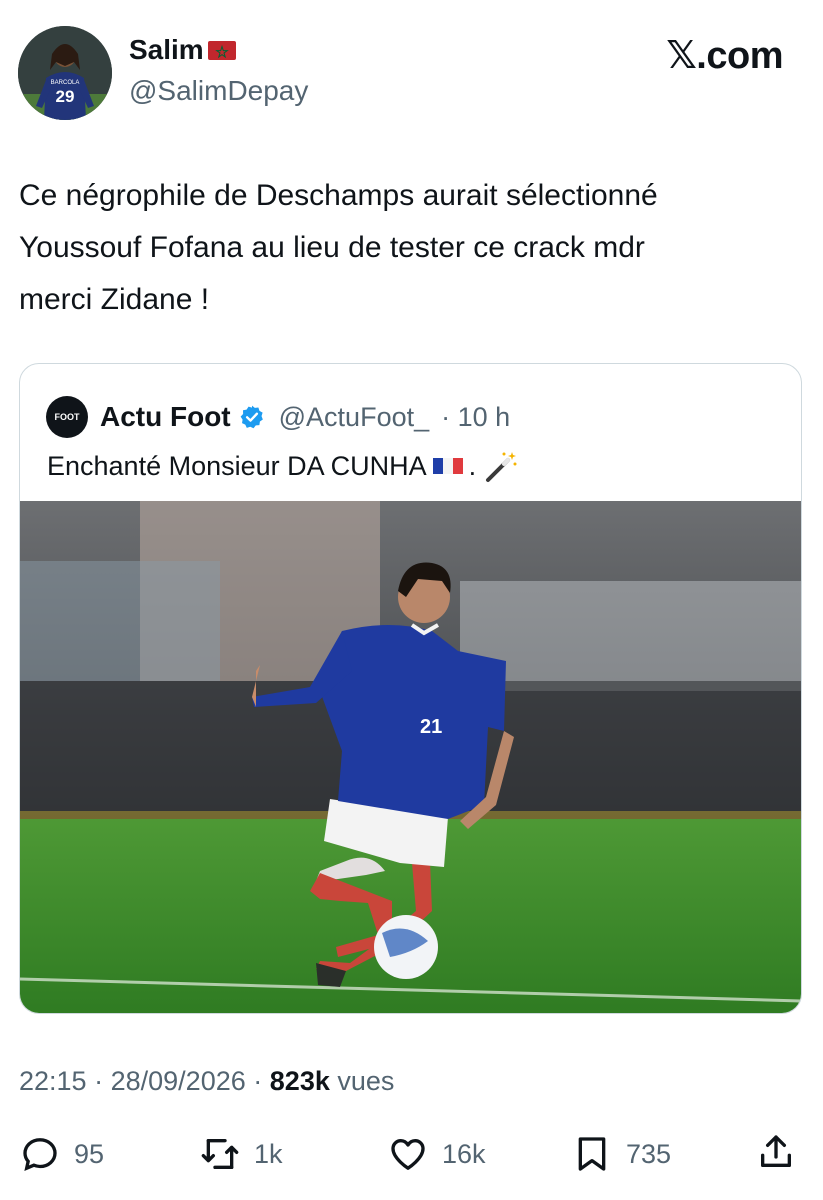 This screenshot has height=1200, width=823. What do you see at coordinates (366, 1081) in the screenshot?
I see `views-label: vues` at bounding box center [366, 1081].